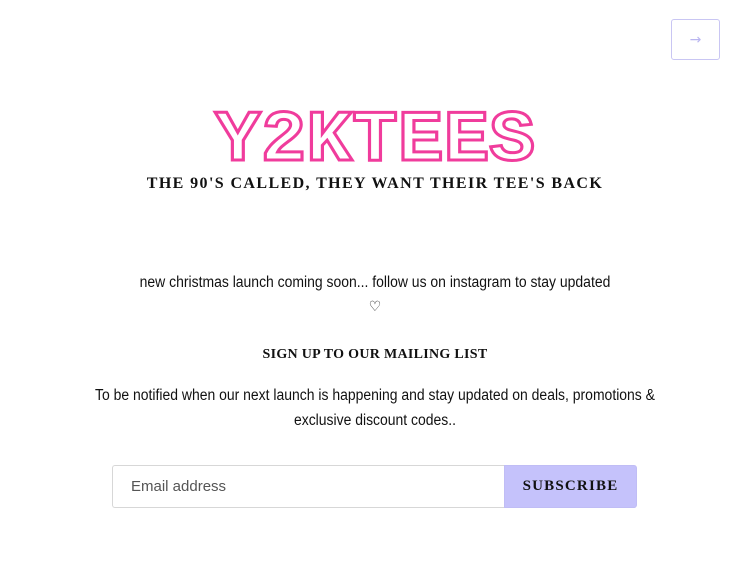  What do you see at coordinates (308, 486) in the screenshot?
I see `email-field` at bounding box center [308, 486].